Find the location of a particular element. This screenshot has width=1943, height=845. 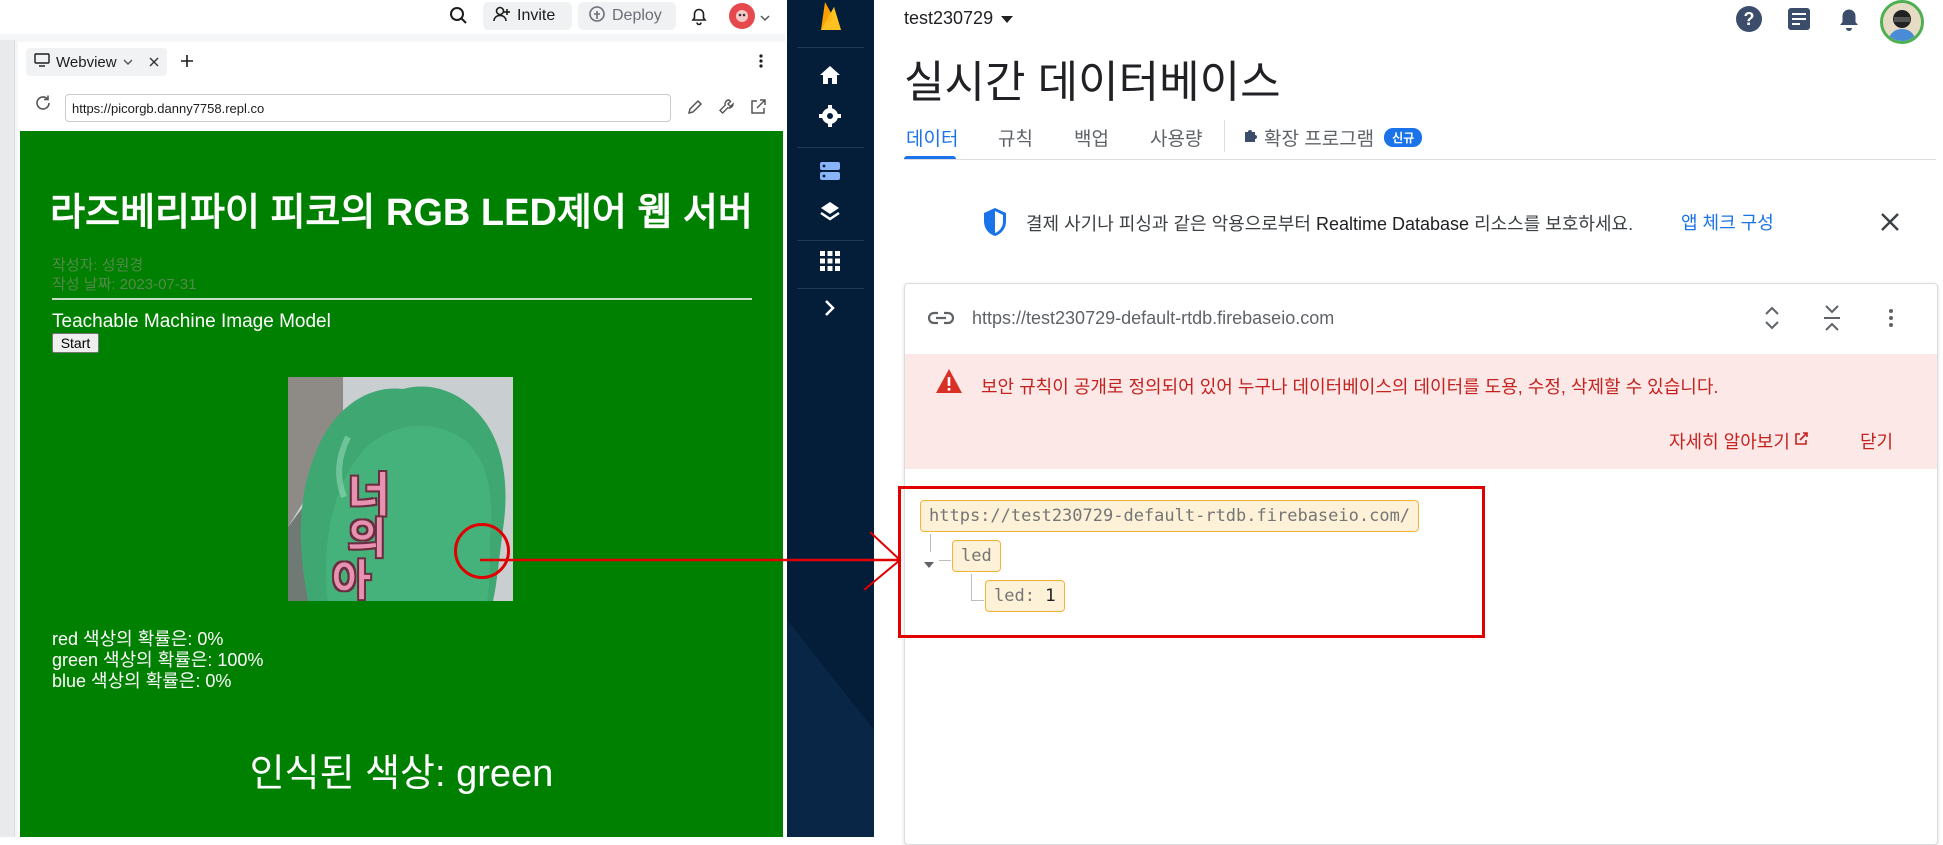

firebase-logo-icon is located at coordinates (831, 18).